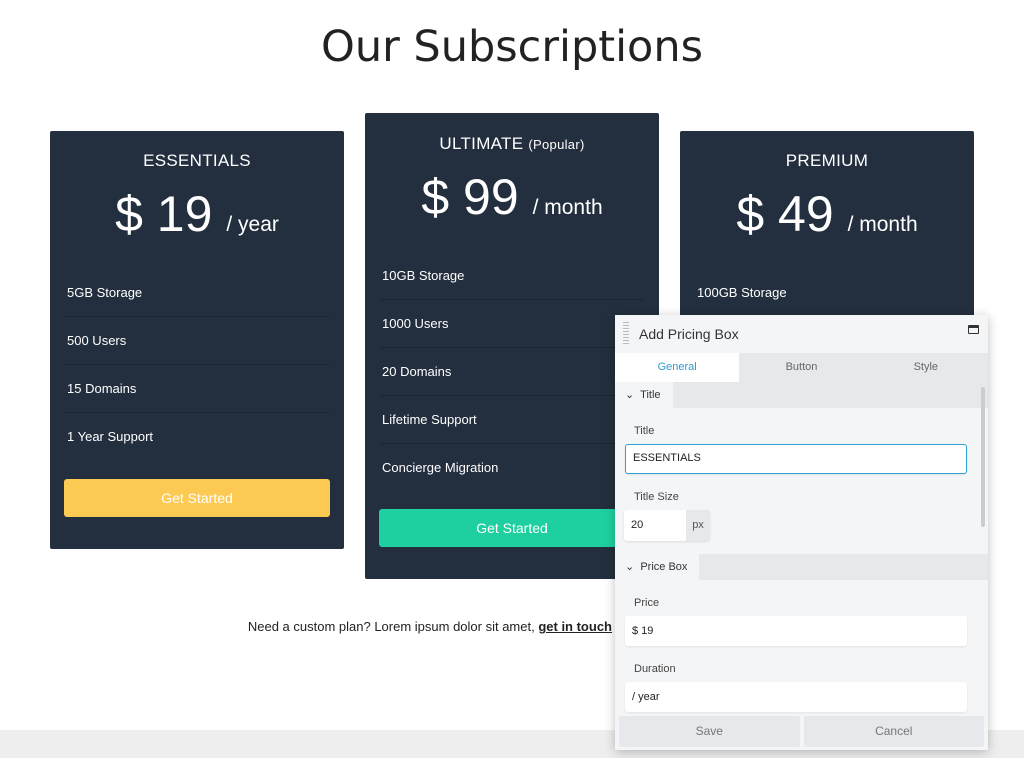  I want to click on plan-name: ESSENTIALS, so click(197, 160).